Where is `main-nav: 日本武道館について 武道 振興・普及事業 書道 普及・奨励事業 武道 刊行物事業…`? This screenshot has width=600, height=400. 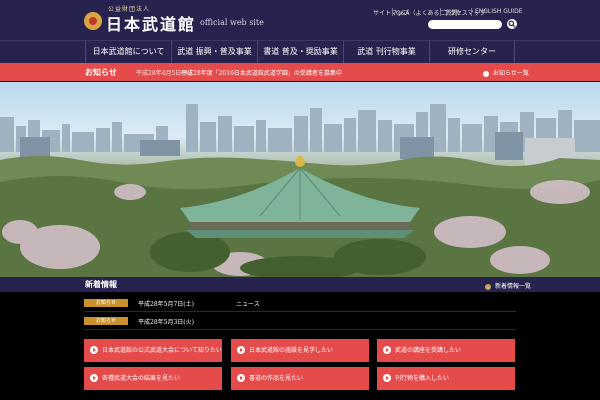 main-nav: 日本武道館について 武道 振興・普及事業 書道 普及・奨励事業 武道 刊行物事業… is located at coordinates (300, 51).